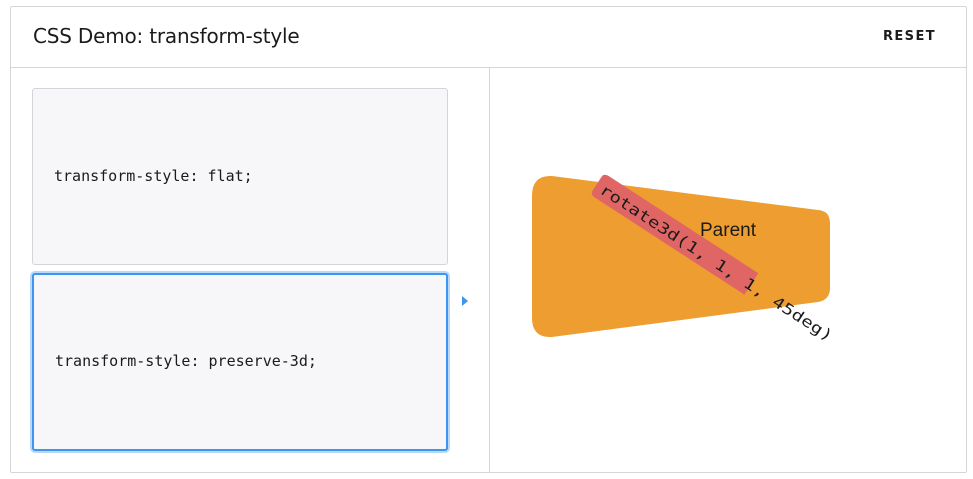  I want to click on reset-button: RESET, so click(909, 36).